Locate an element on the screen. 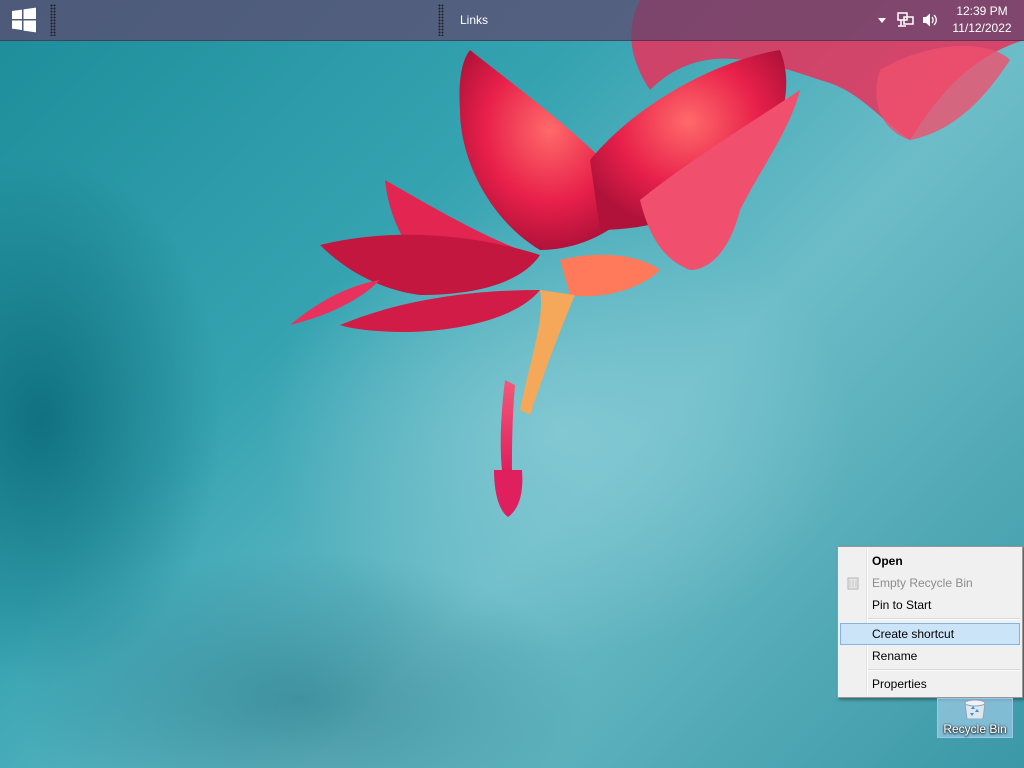  network-tray-button is located at coordinates (906, 20).